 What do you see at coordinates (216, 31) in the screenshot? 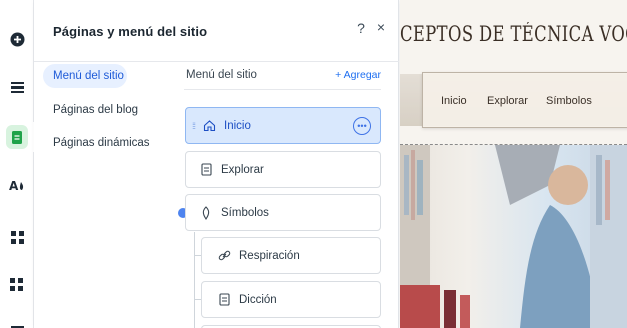
I see `panel-header: Páginas y menú del sitio ? ×` at bounding box center [216, 31].